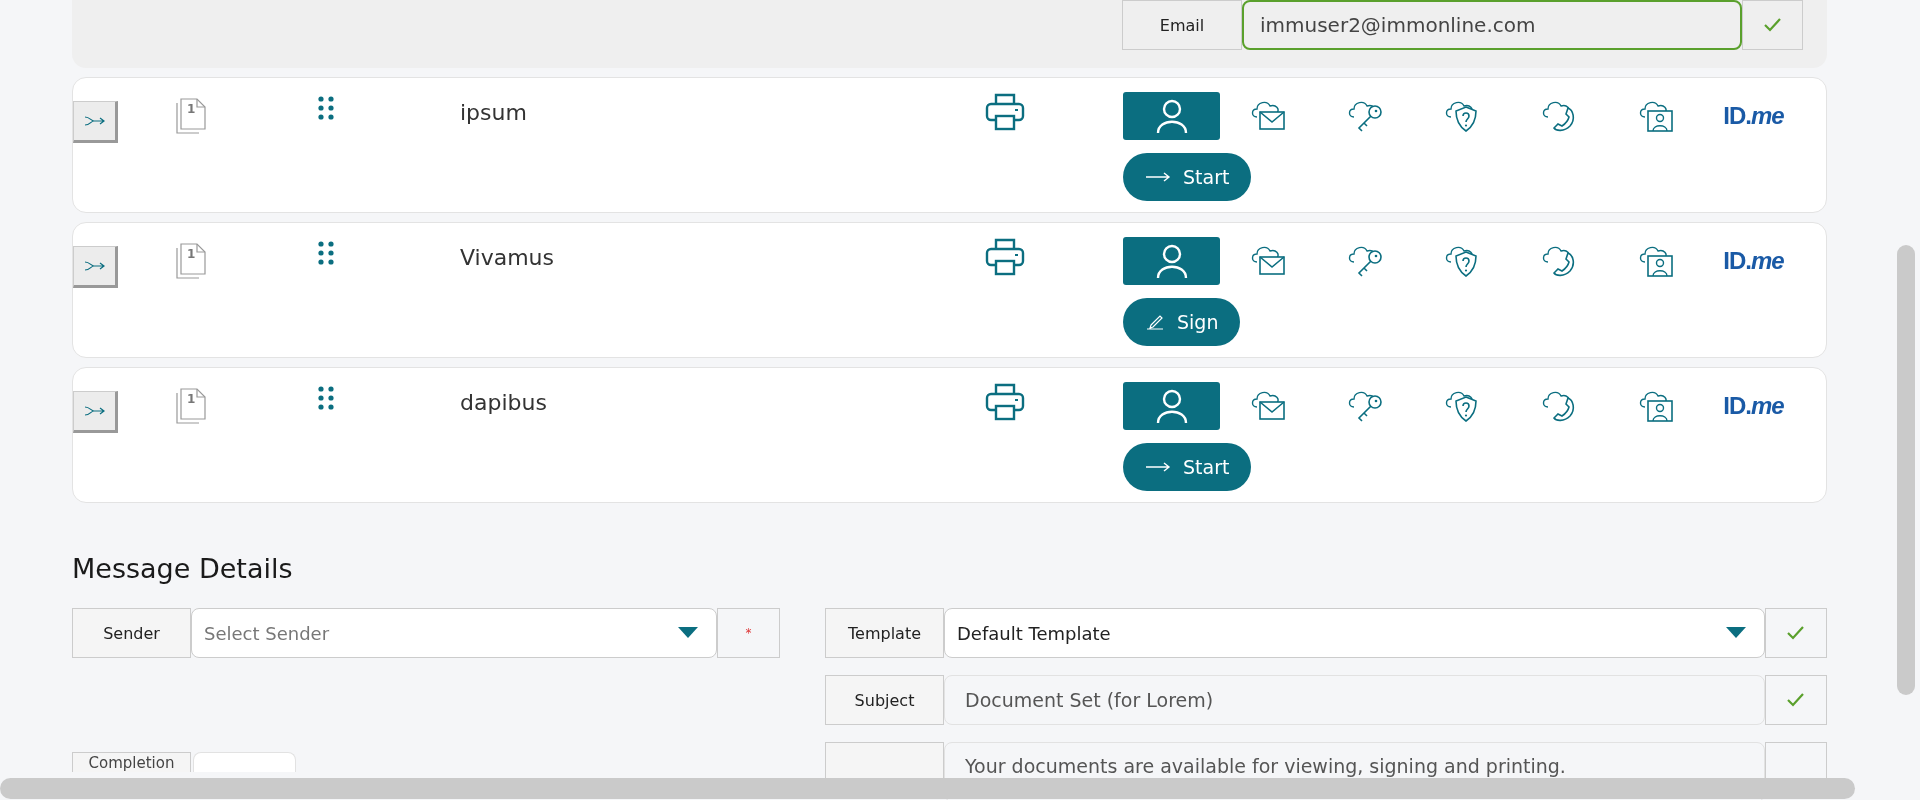 The image size is (1920, 800). Describe the element at coordinates (1155, 322) in the screenshot. I see `pen-icon` at that location.